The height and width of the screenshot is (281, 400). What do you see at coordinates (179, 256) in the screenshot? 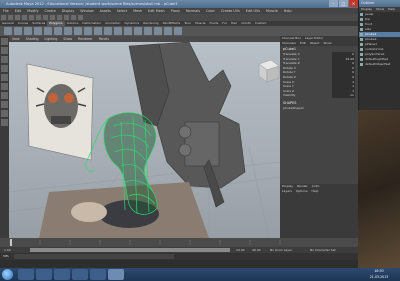
I see `command-line: MEL` at bounding box center [179, 256].